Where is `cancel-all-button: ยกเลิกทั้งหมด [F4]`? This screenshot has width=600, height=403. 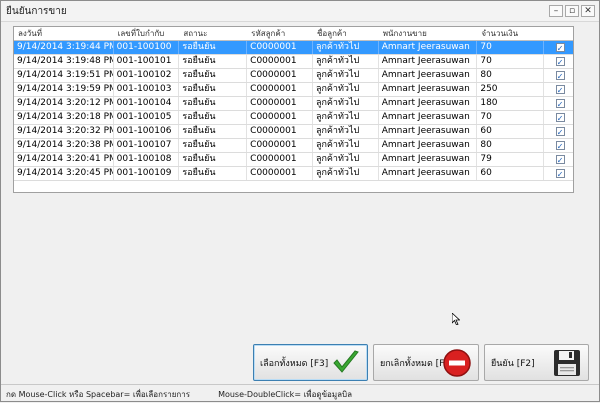 cancel-all-button: ยกเลิกทั้งหมด [F4] is located at coordinates (426, 362).